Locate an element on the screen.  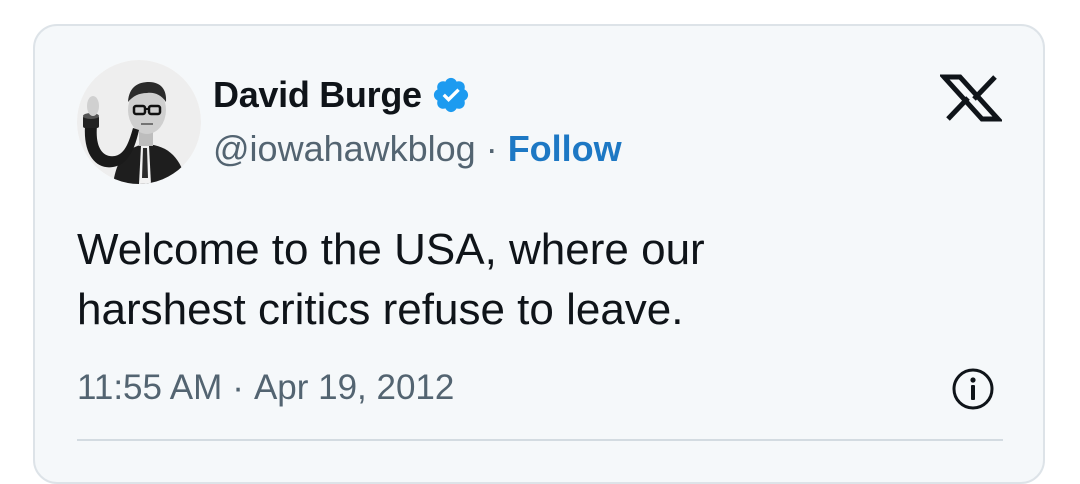
tweet-text-line: Welcome to the USA, where our is located at coordinates (391, 249).